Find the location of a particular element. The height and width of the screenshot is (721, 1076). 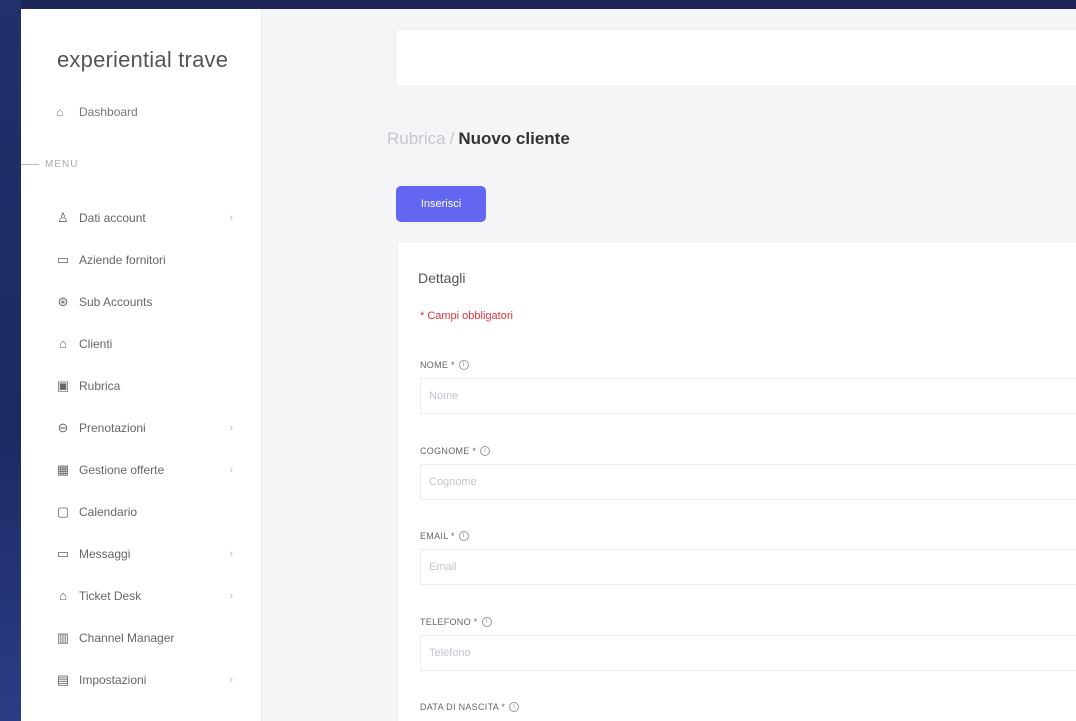

field-label: COGNOME * is located at coordinates (448, 451).